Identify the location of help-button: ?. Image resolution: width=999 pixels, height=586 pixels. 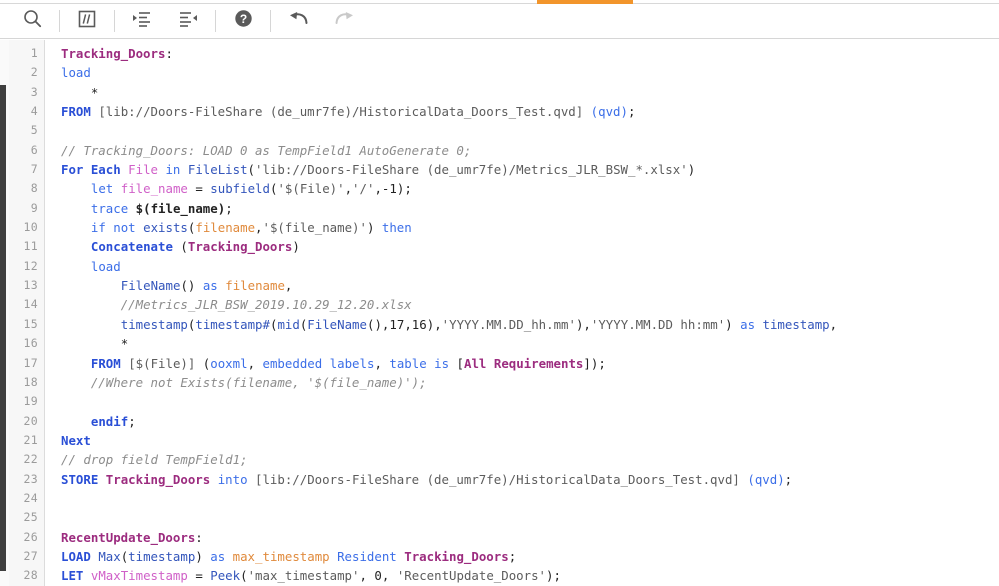
(243, 21).